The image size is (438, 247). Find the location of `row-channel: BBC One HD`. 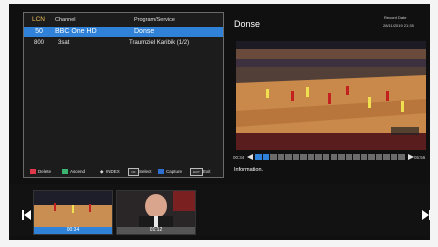

row-channel: BBC One HD is located at coordinates (76, 31).